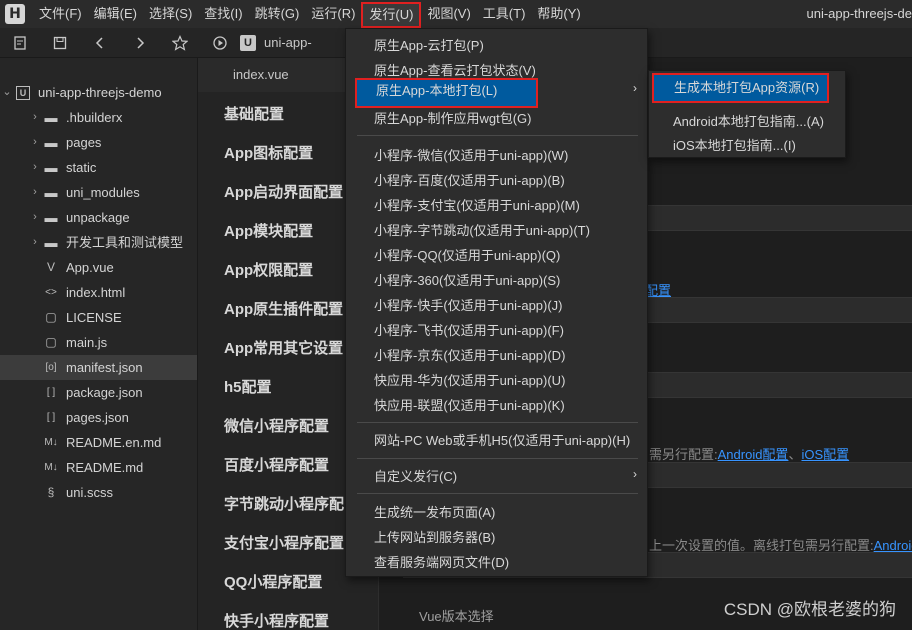 The height and width of the screenshot is (630, 912). What do you see at coordinates (81, 167) in the screenshot?
I see `tree-item-label: static` at bounding box center [81, 167].